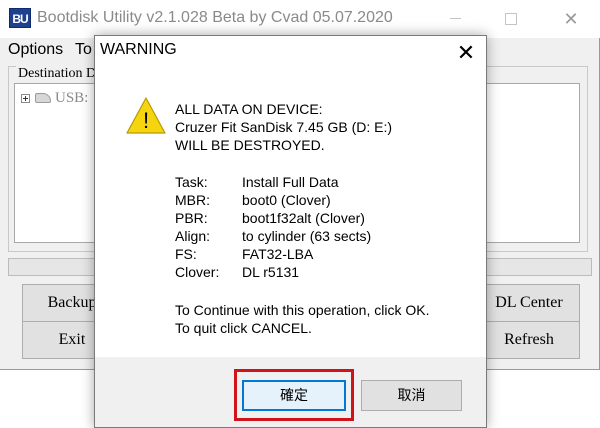 The width and height of the screenshot is (600, 428). I want to click on detail-label: MBR:, so click(192, 200).